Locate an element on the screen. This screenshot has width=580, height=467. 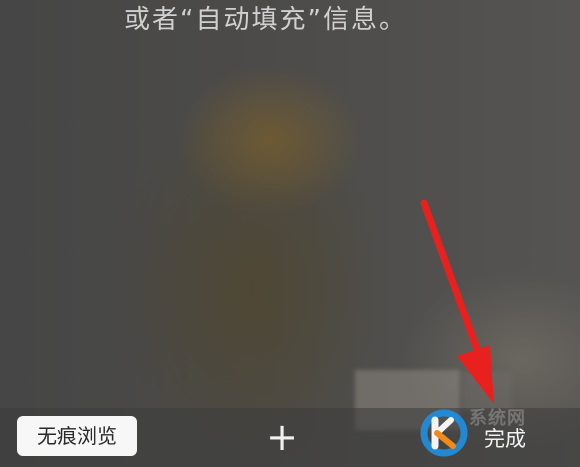
incognito-button: 无痕浏览 is located at coordinates (77, 436).